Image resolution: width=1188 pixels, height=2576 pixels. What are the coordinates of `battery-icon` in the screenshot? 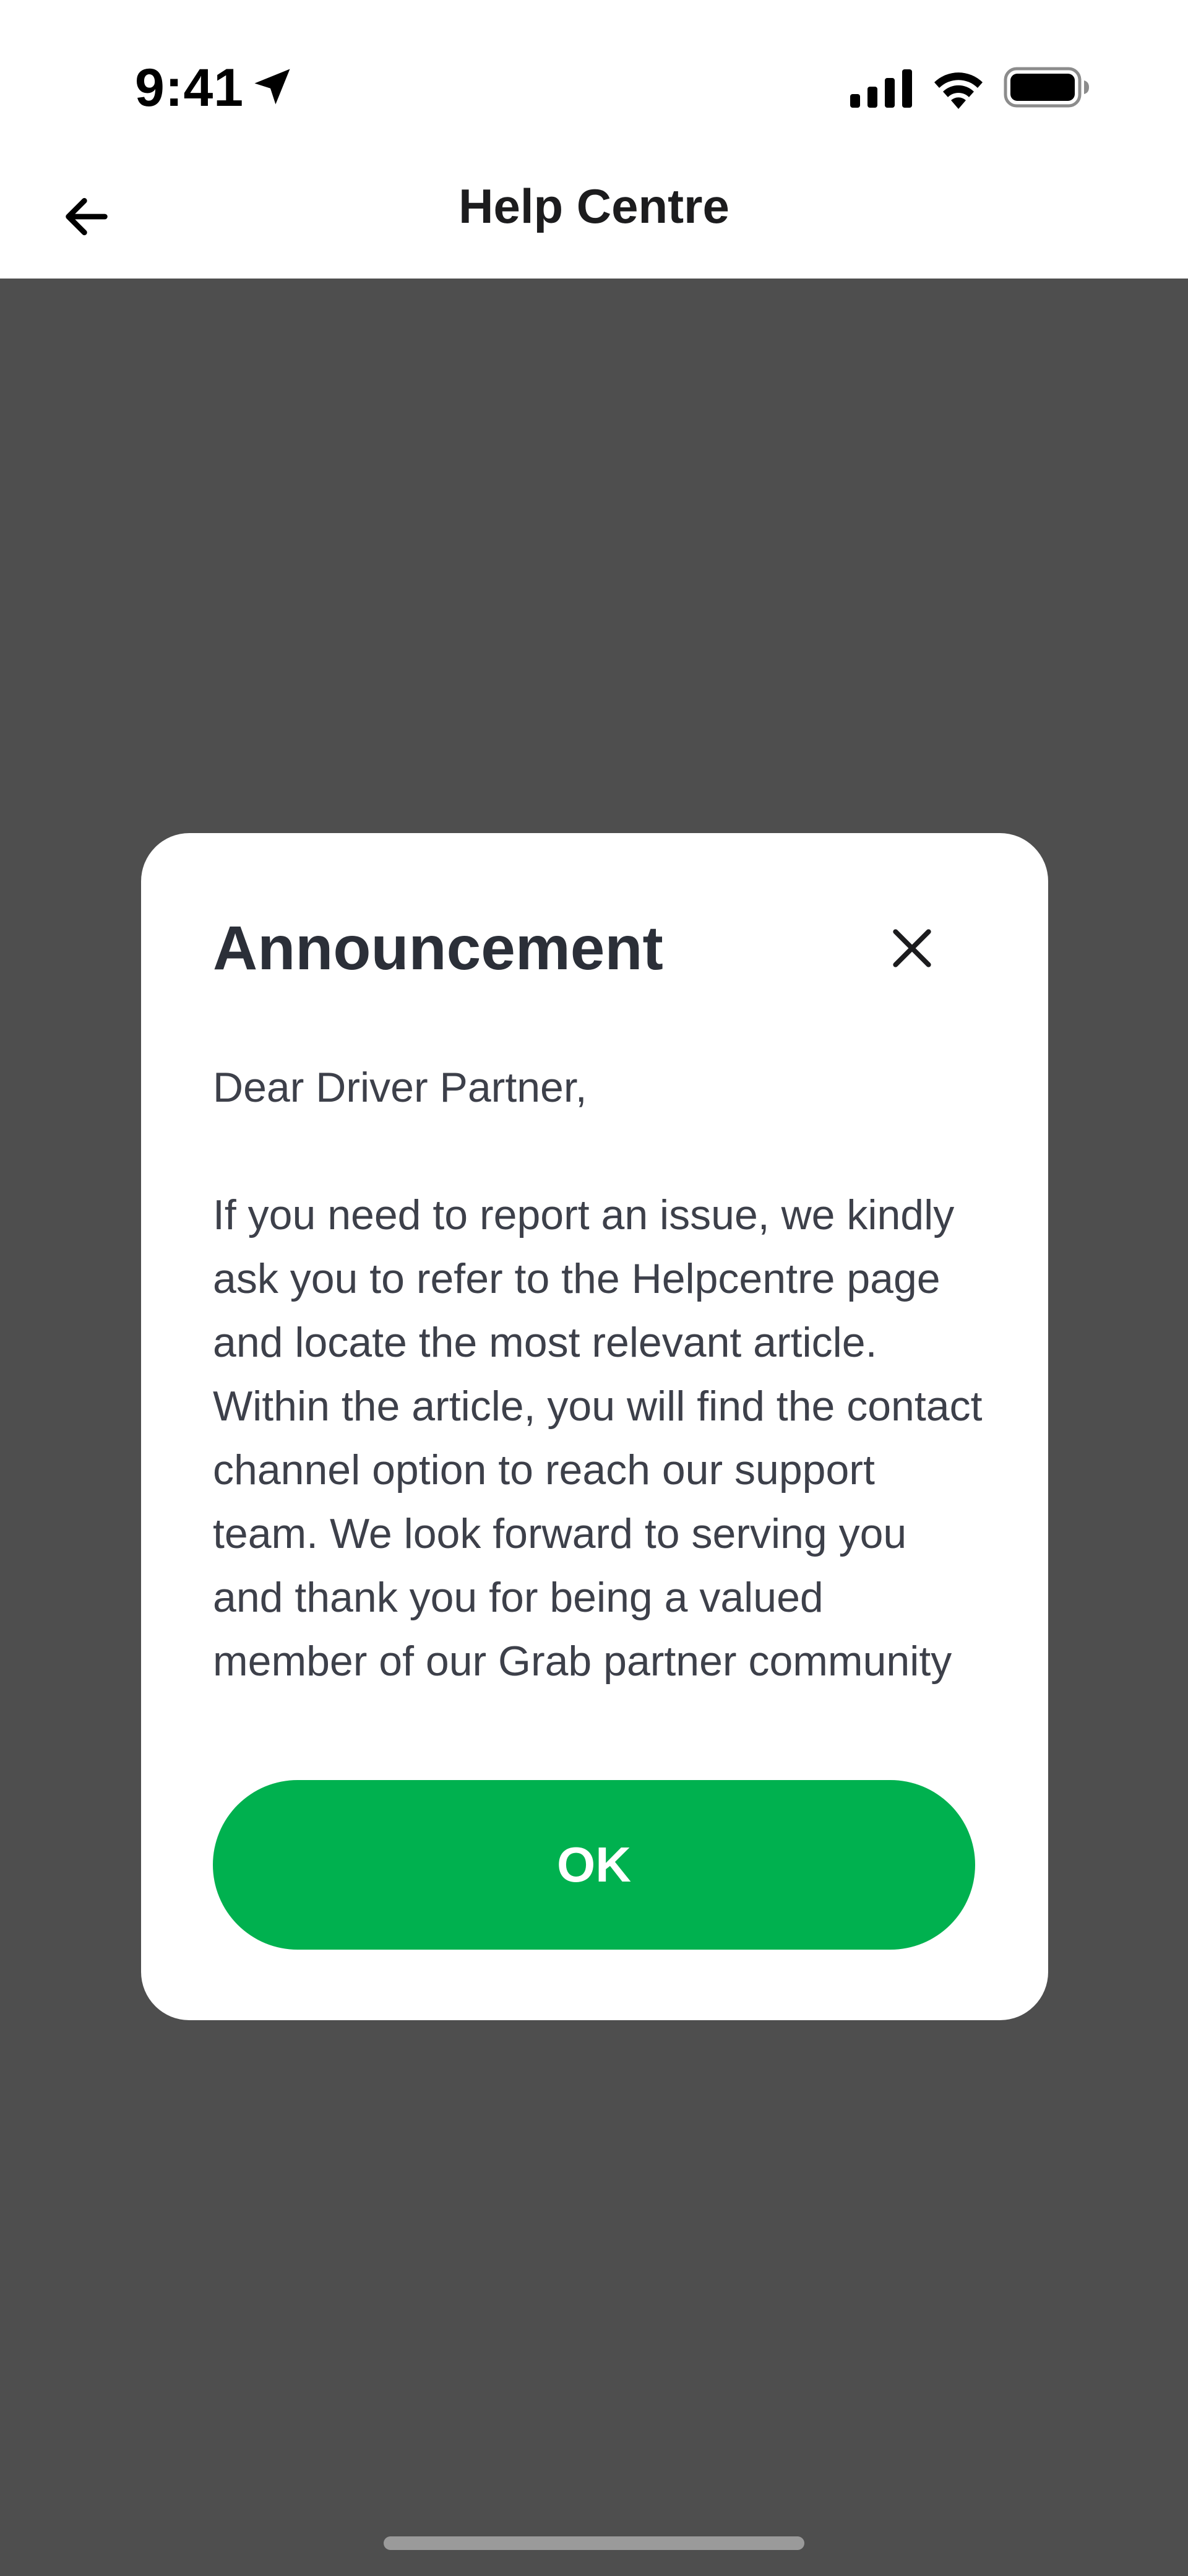 It's located at (1046, 87).